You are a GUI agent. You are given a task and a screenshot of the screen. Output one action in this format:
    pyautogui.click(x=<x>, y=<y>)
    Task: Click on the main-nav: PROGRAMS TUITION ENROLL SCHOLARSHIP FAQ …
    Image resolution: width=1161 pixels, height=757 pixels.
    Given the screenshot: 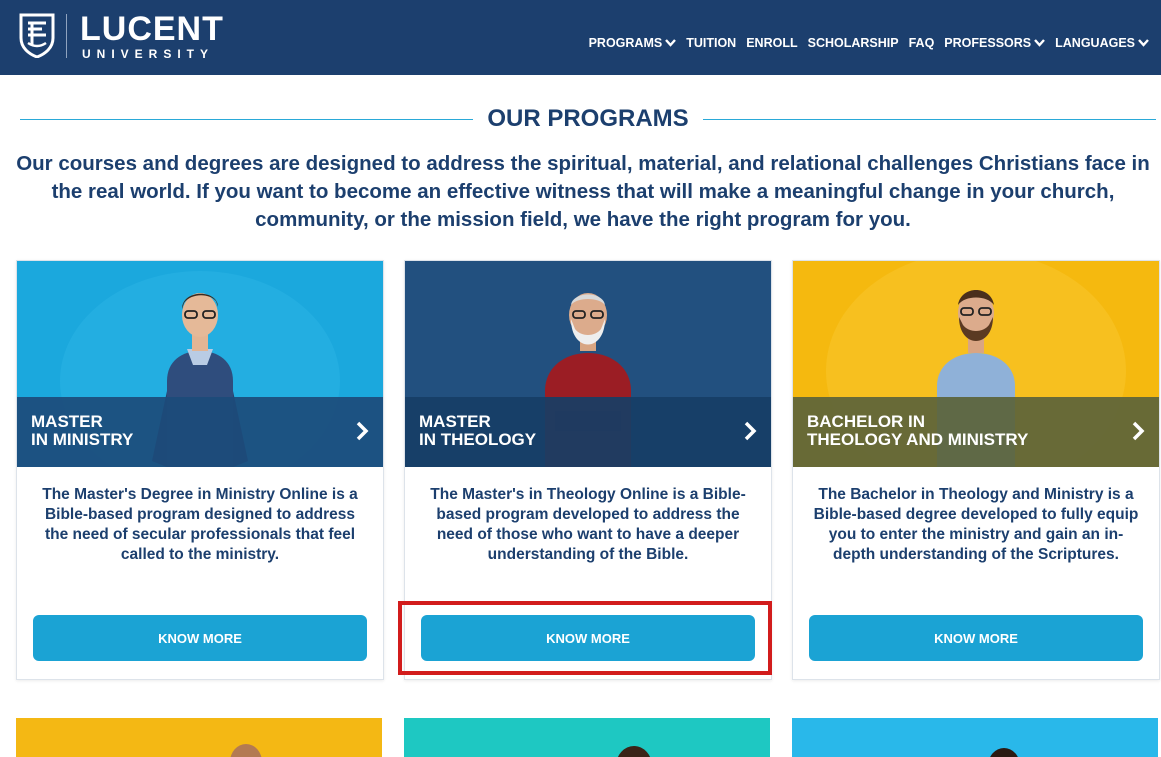 What is the action you would take?
    pyautogui.click(x=869, y=43)
    